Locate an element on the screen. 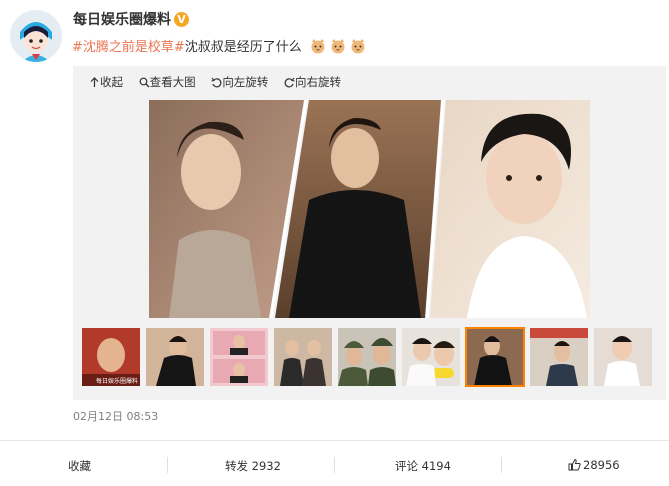 The height and width of the screenshot is (486, 669). action-bar: 收藏 转发 2932 评论 4194 28956 is located at coordinates (334, 463).